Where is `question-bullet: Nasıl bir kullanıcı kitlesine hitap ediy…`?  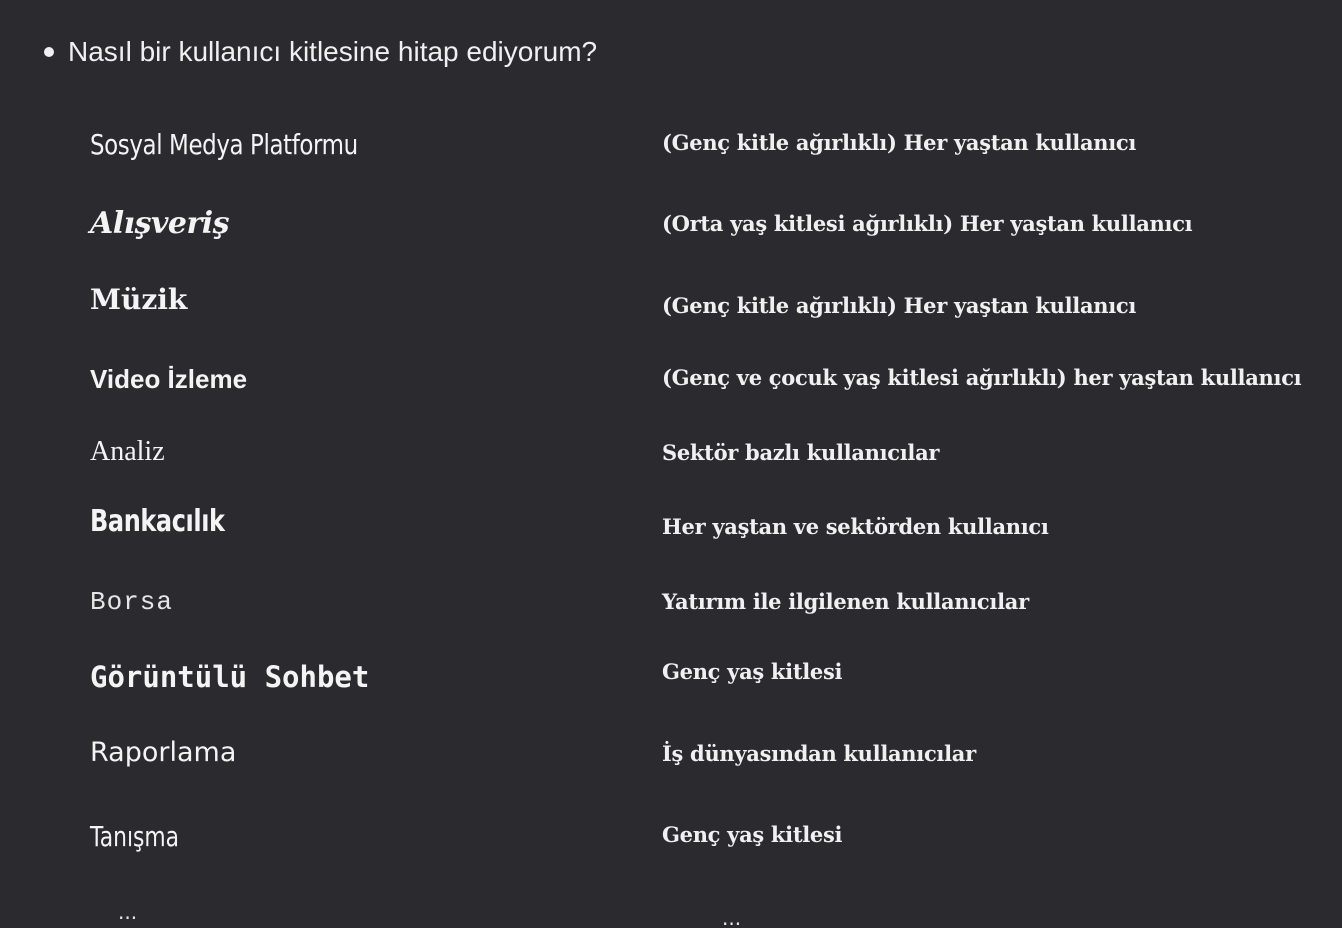
question-bullet: Nasıl bir kullanıcı kitlesine hitap ediy… is located at coordinates (320, 52).